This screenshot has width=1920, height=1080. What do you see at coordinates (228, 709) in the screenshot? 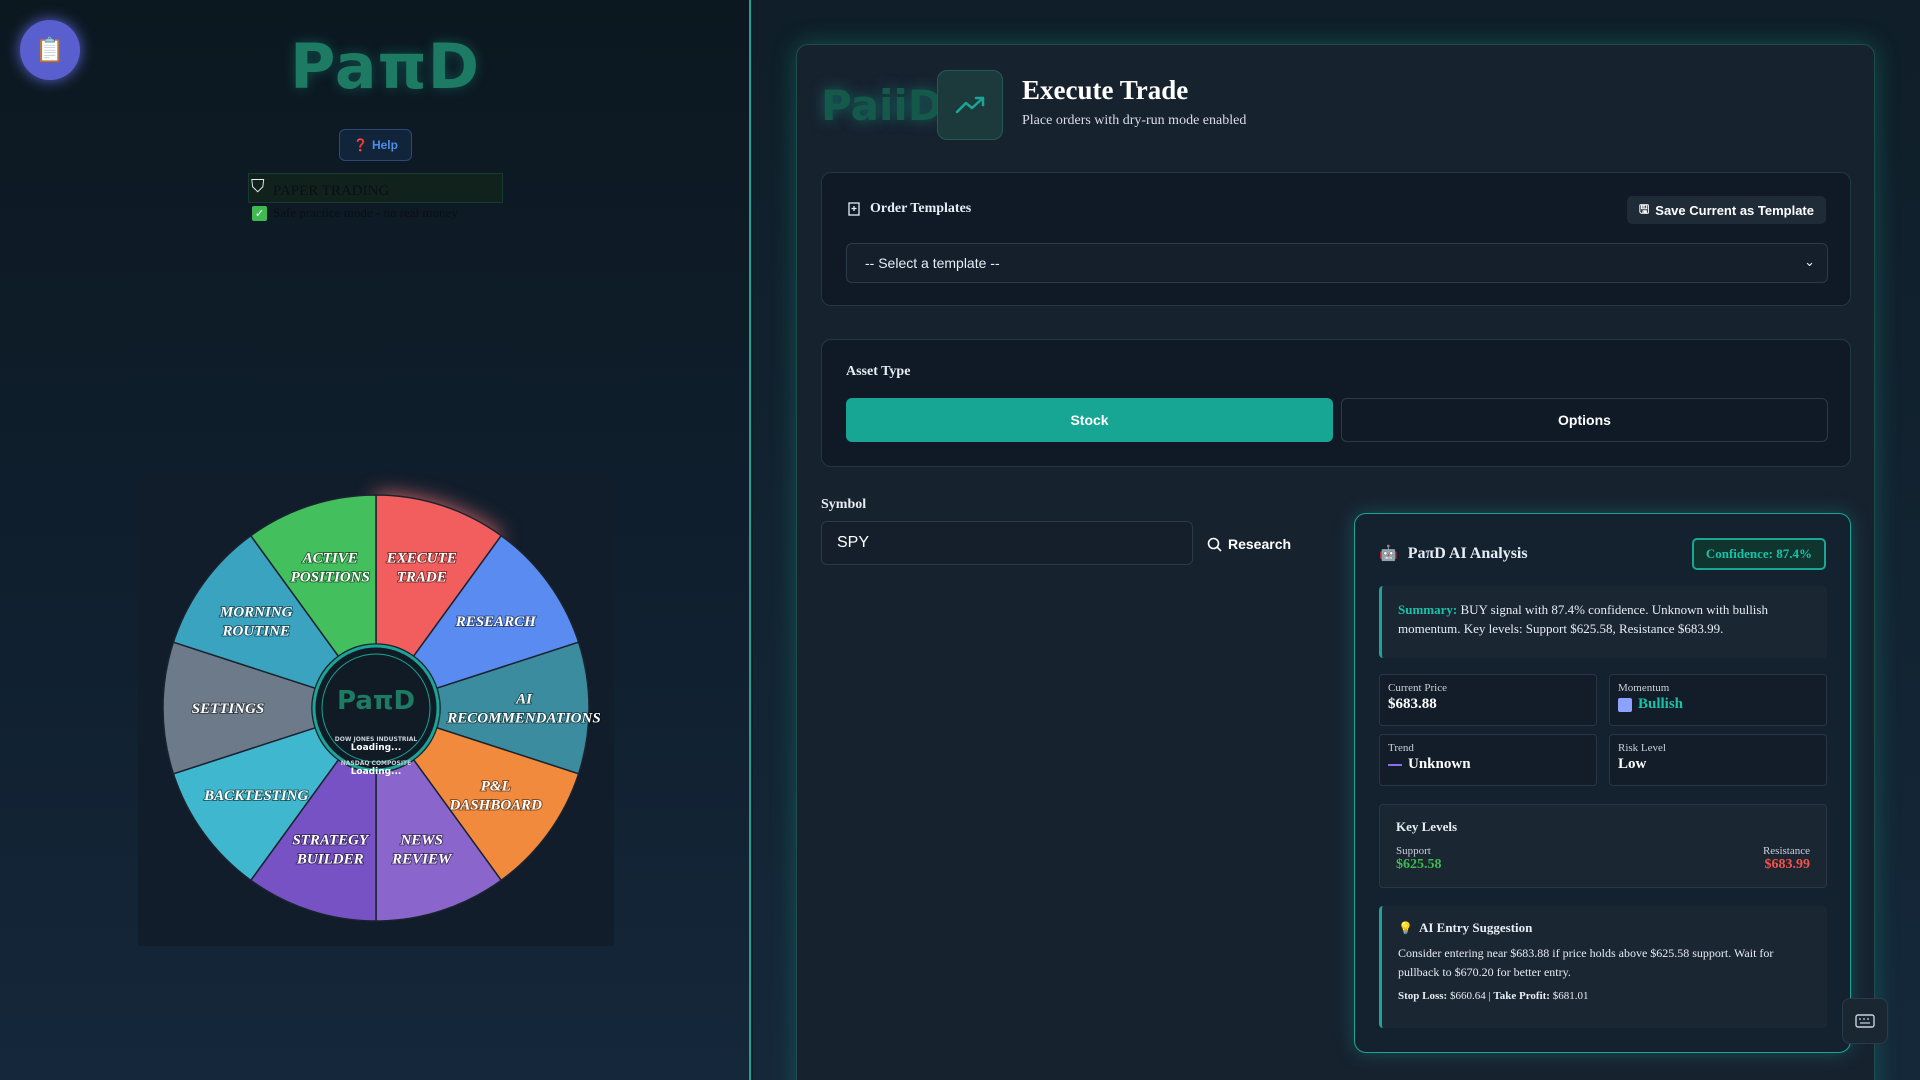
I see `wheel-segment-label: SETTINGS` at bounding box center [228, 709].